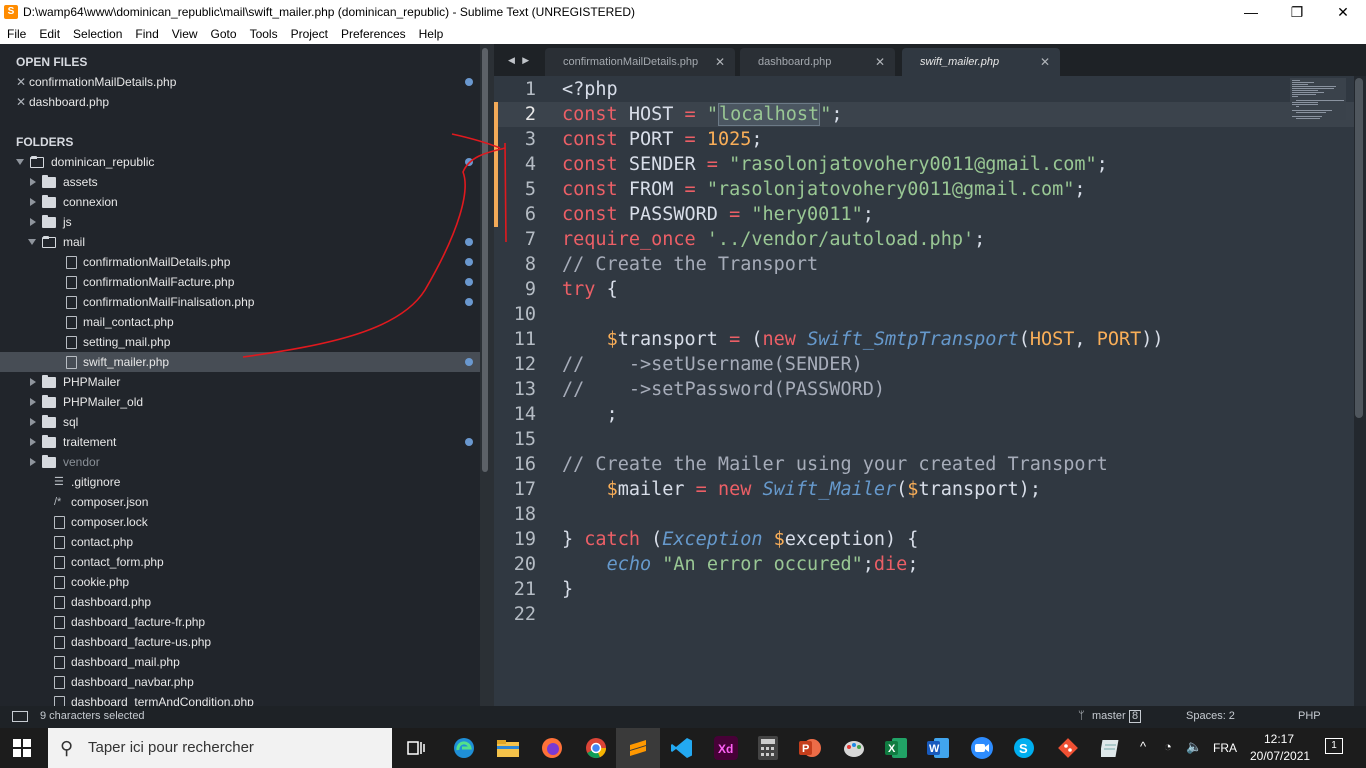 Image resolution: width=1366 pixels, height=768 pixels. What do you see at coordinates (22, 748) in the screenshot?
I see `start-button` at bounding box center [22, 748].